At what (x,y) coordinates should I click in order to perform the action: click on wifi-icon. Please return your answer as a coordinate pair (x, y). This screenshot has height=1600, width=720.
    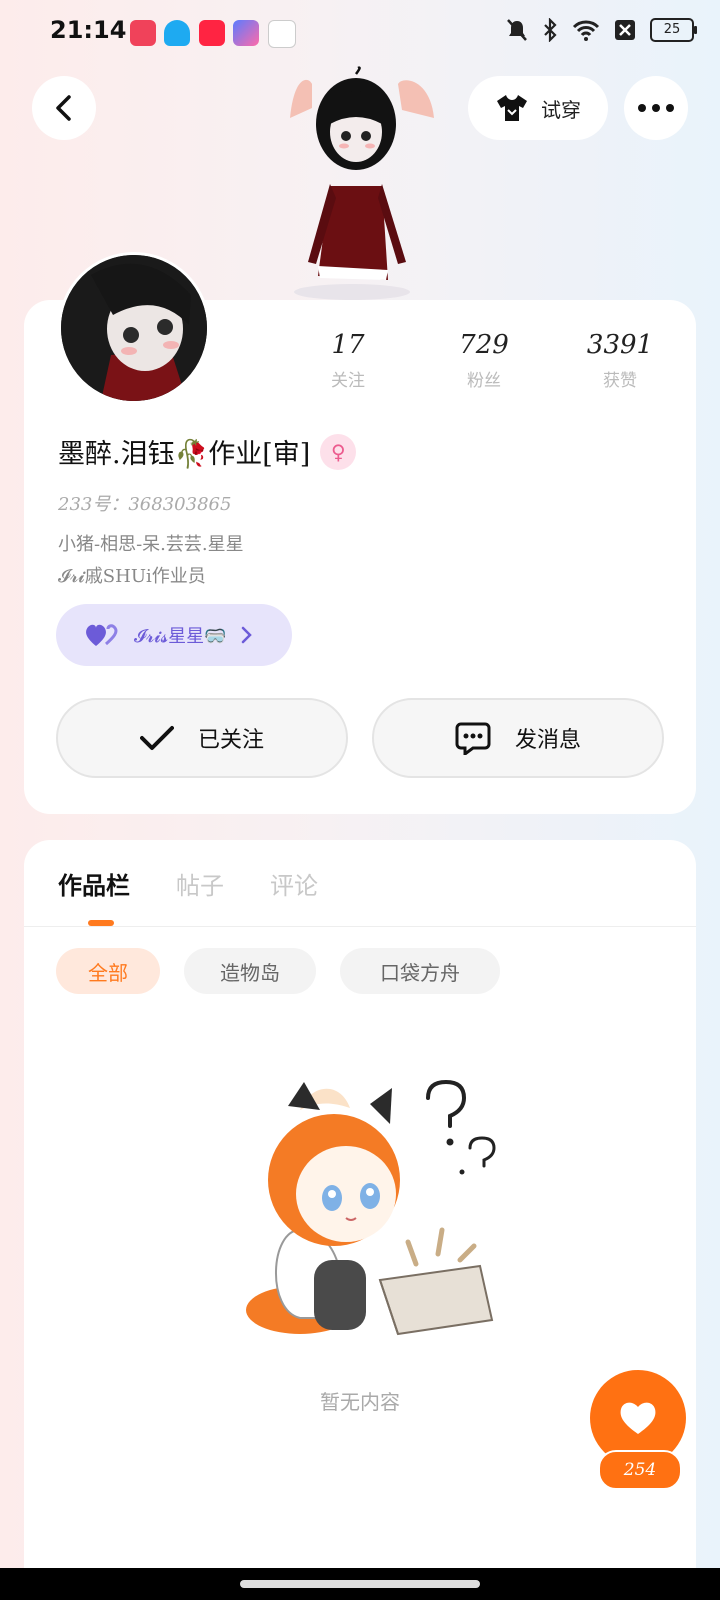
    Looking at the image, I should click on (586, 30).